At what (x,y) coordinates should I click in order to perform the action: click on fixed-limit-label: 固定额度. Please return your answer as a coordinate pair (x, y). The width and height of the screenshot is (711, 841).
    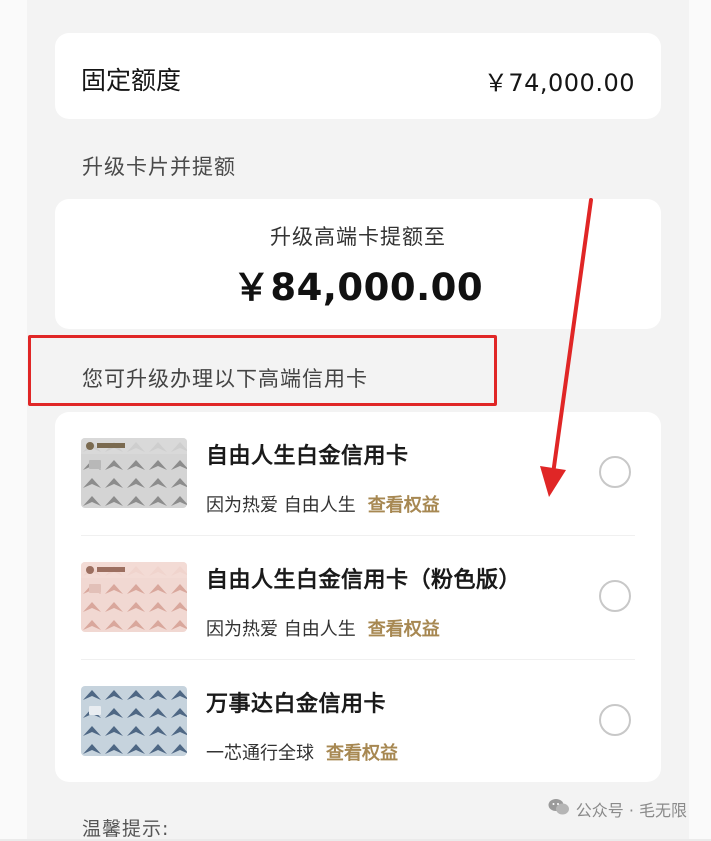
    Looking at the image, I should click on (131, 80).